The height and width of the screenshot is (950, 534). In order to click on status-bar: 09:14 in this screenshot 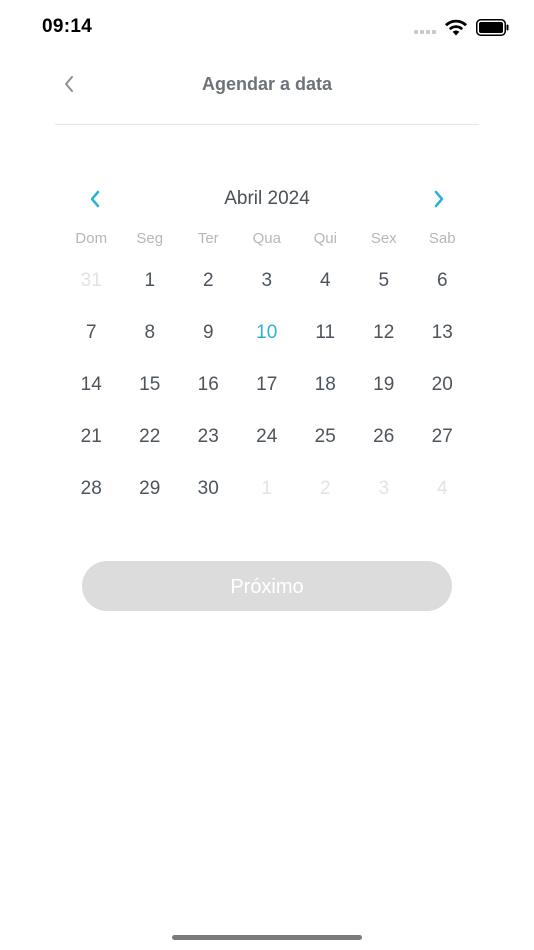, I will do `click(267, 27)`.